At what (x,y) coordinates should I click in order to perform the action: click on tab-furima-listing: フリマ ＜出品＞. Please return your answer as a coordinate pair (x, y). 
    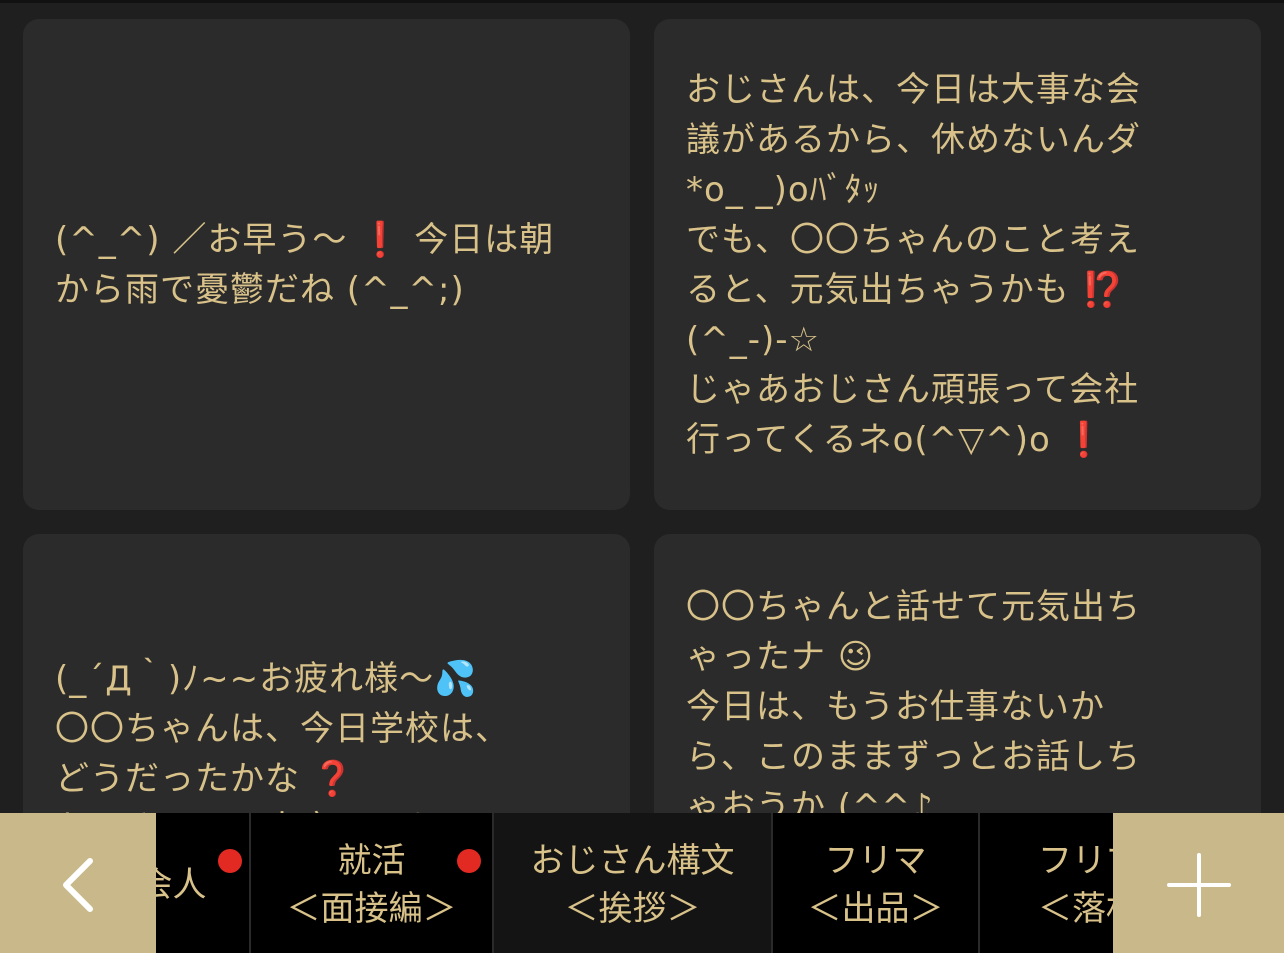
    Looking at the image, I should click on (876, 883).